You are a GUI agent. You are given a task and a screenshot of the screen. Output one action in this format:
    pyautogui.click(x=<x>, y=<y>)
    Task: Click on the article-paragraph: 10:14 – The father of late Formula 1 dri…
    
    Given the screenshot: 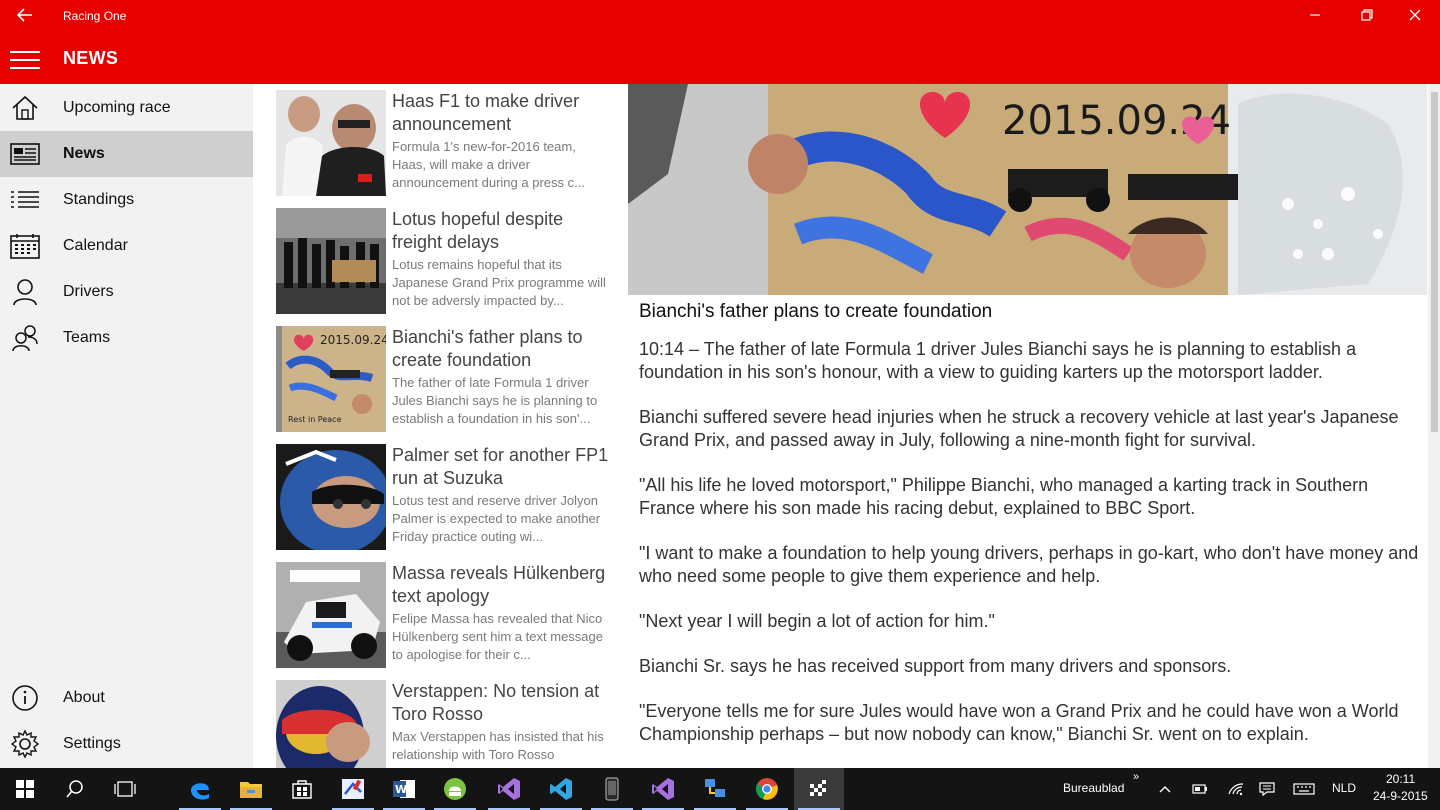 What is the action you would take?
    pyautogui.click(x=998, y=360)
    